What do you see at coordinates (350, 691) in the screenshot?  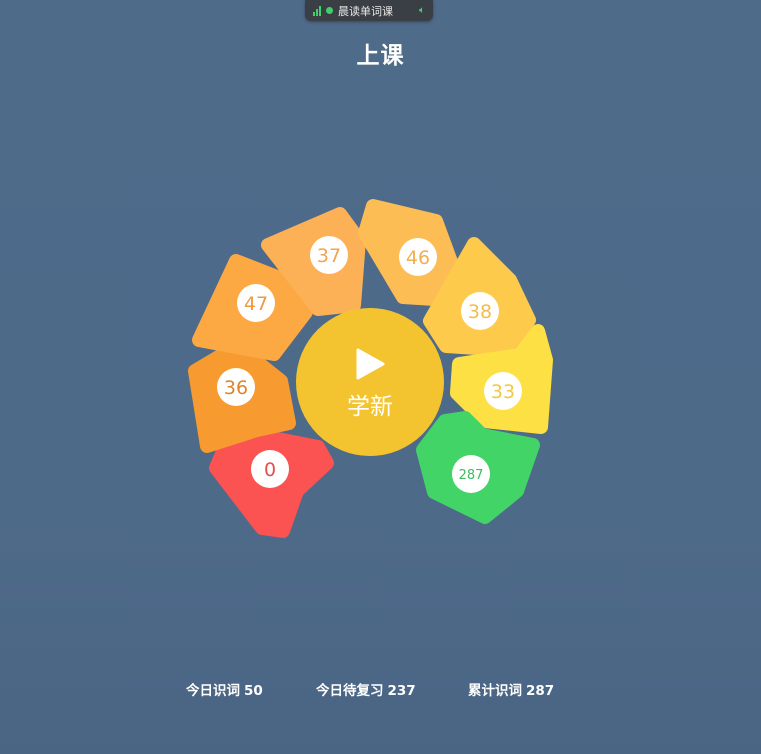 I see `stat-label: 今日待复习` at bounding box center [350, 691].